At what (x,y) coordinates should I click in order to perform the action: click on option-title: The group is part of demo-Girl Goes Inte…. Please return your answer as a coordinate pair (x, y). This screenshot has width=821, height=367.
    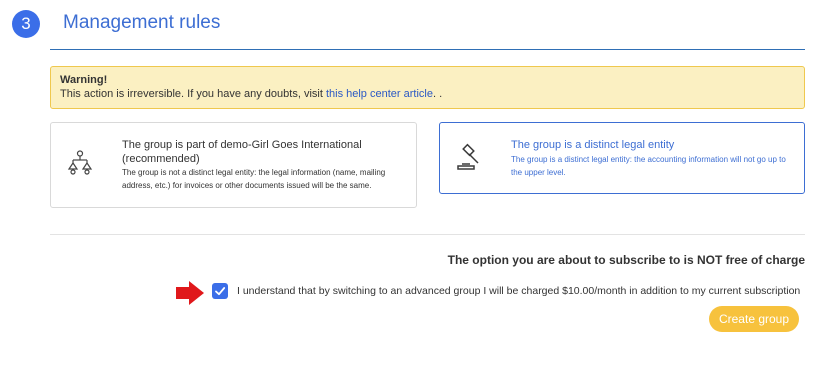
    Looking at the image, I should click on (242, 152).